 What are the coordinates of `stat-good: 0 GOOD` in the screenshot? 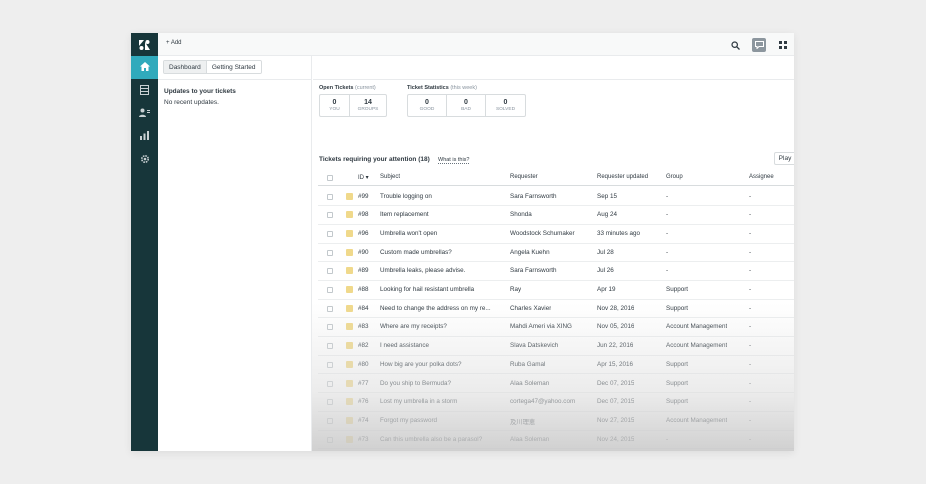 It's located at (427, 105).